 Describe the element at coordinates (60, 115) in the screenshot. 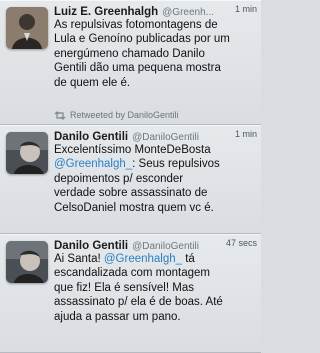

I see `retweet-icon` at that location.